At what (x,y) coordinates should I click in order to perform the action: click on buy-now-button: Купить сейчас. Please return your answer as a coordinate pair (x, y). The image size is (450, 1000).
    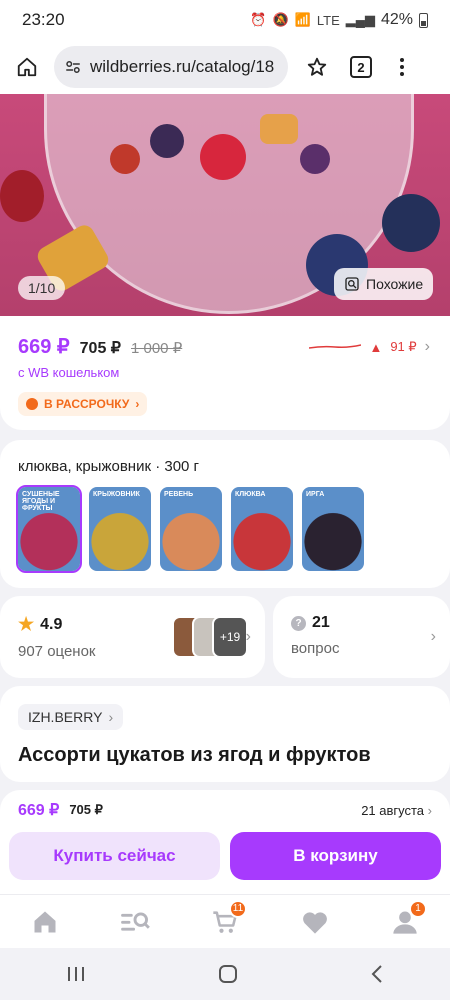
    Looking at the image, I should click on (114, 856).